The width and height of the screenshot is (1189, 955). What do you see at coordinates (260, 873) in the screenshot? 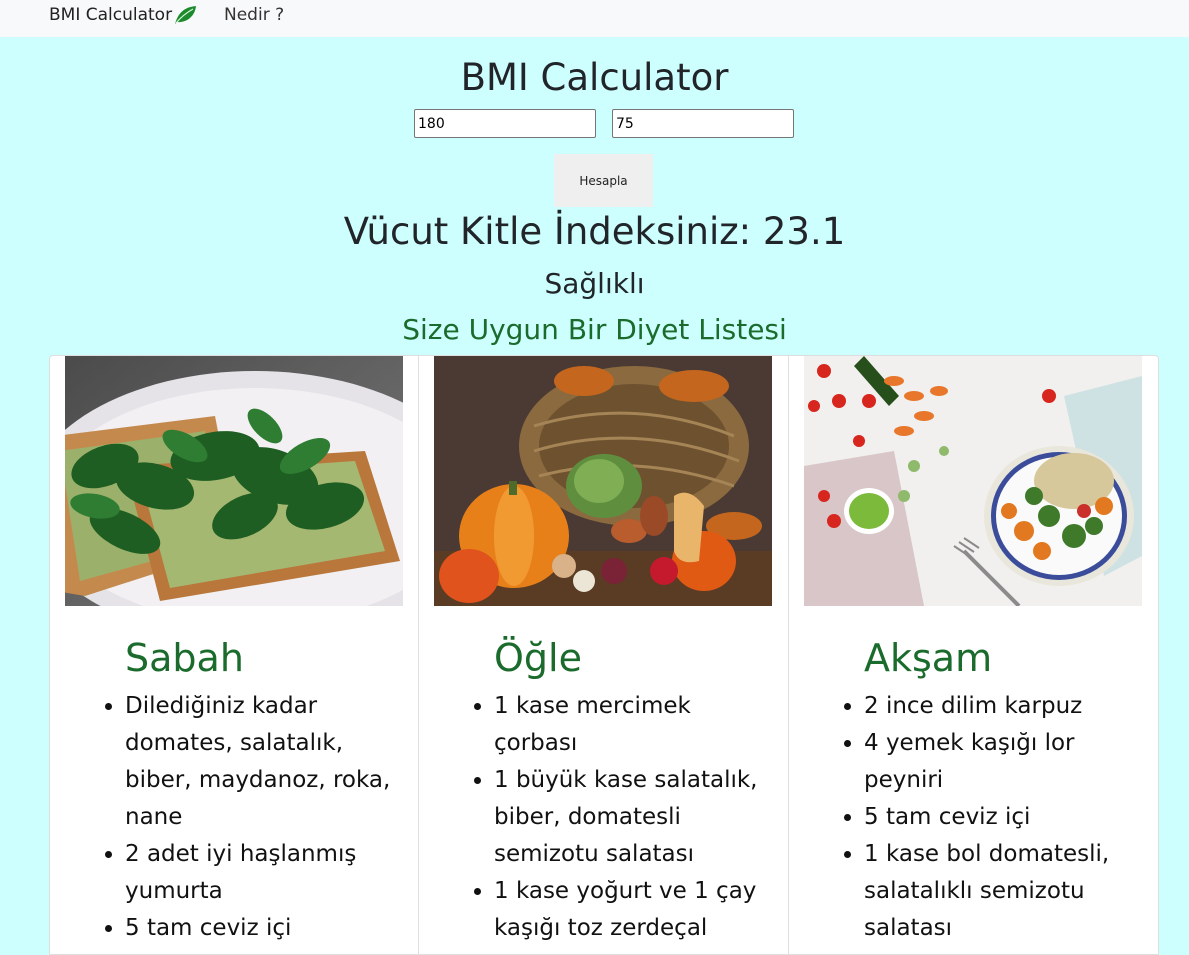
I see `list-item: 2 adet iyi haşlanmış yumurta` at bounding box center [260, 873].